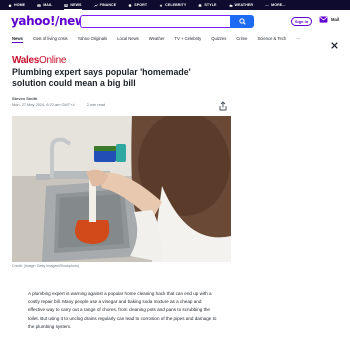  I want to click on search-icon, so click(242, 21).